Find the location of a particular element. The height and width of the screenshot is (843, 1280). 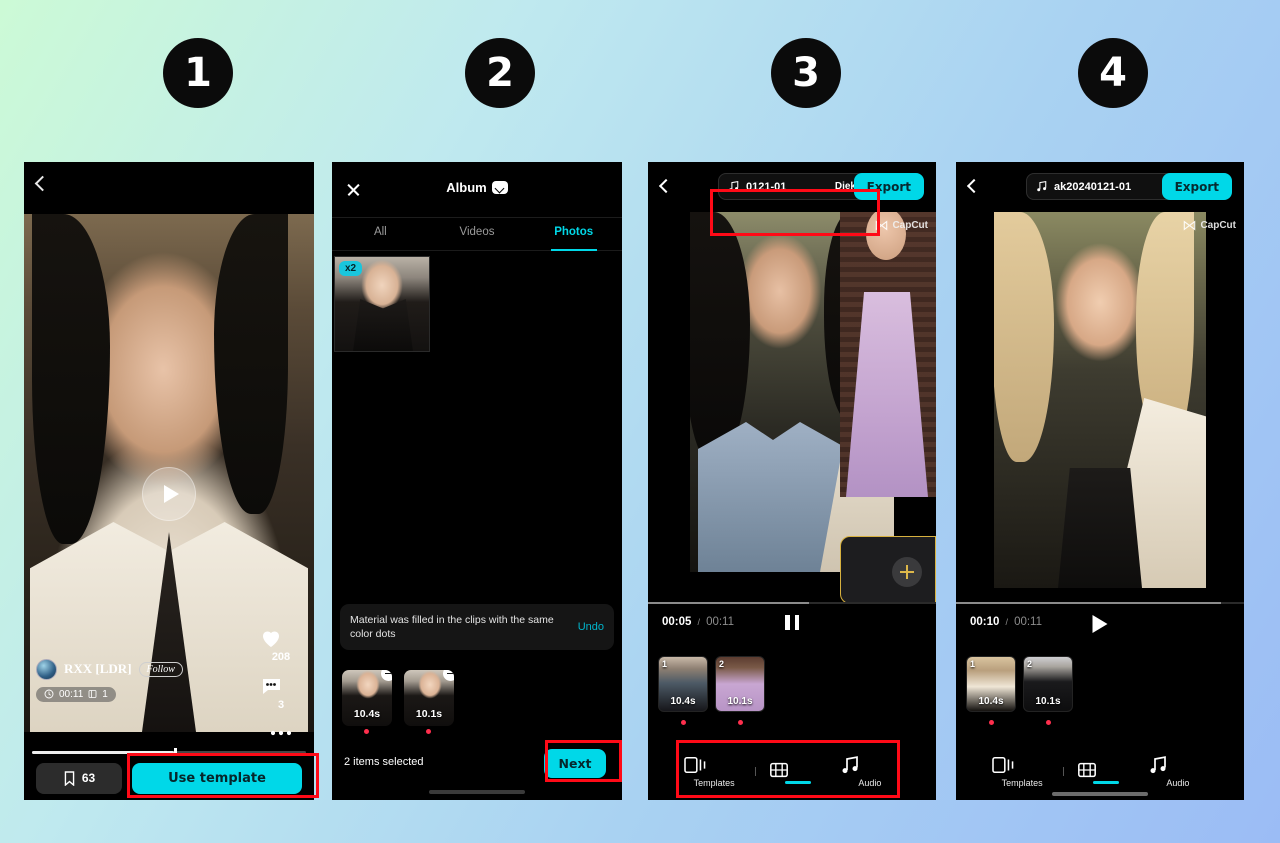

media-thumbnail: x2 is located at coordinates (382, 304).